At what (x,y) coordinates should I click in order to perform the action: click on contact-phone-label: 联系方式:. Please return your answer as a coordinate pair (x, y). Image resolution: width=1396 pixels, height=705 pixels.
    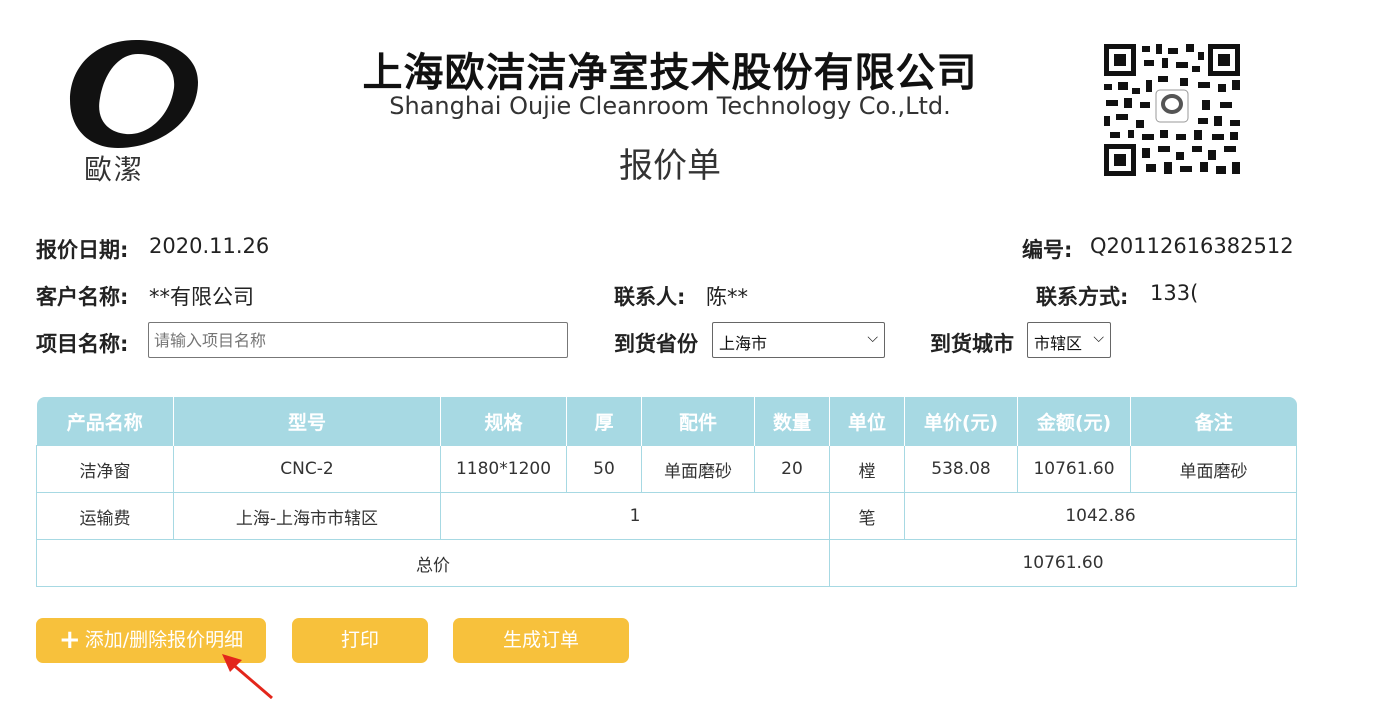
    Looking at the image, I should click on (1082, 297).